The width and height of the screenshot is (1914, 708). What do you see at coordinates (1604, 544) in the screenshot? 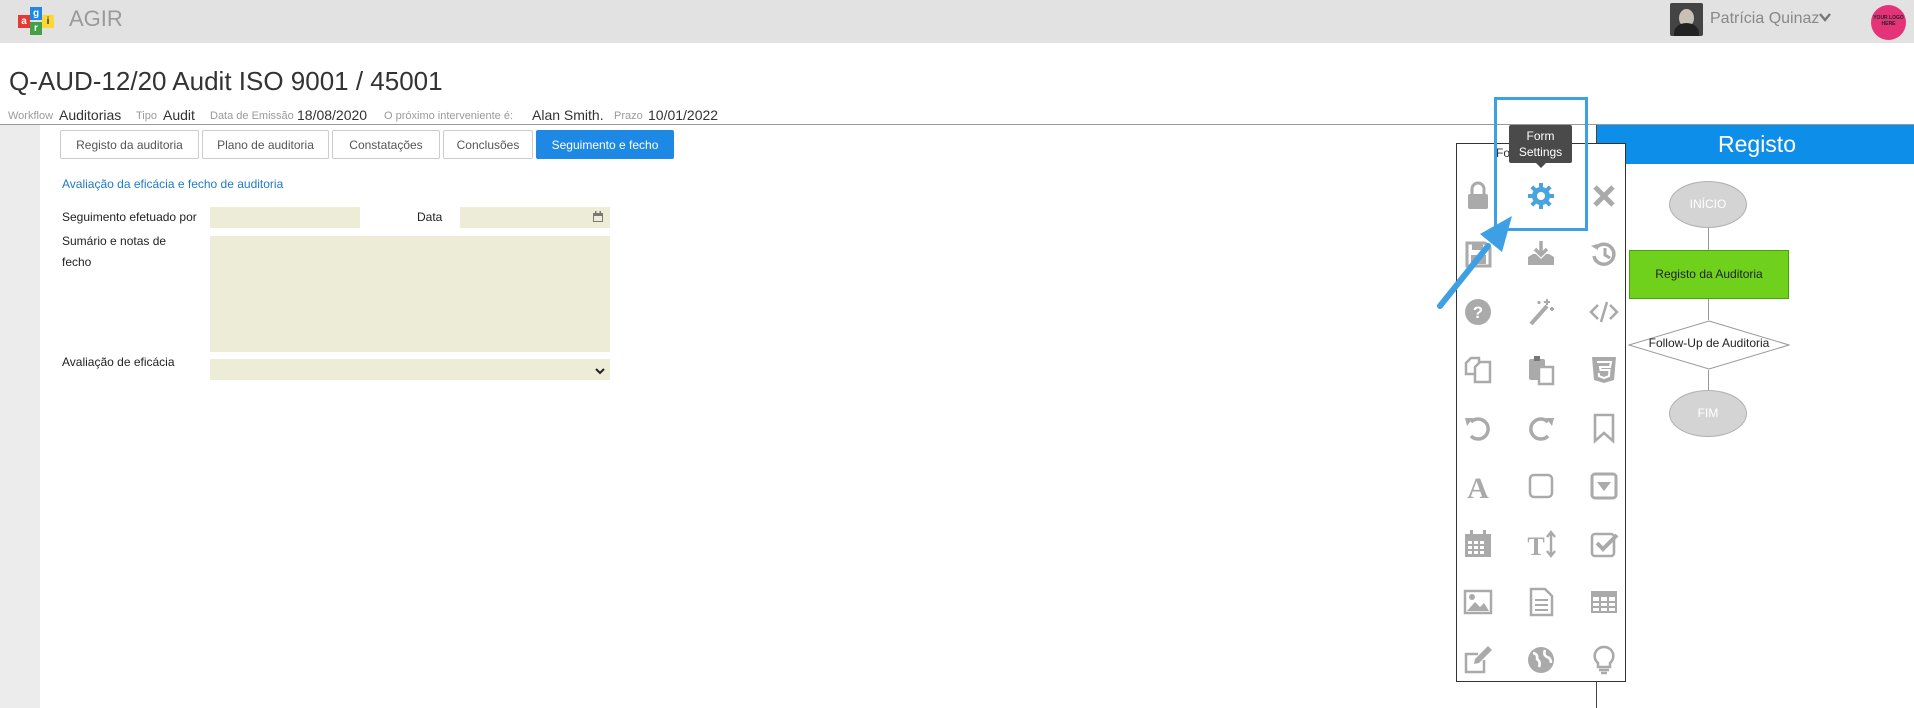
I see `checkbox-icon` at bounding box center [1604, 544].